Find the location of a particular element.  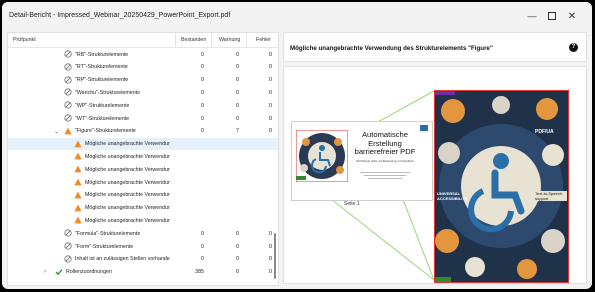

slide-page-label: Seite 1 is located at coordinates (352, 204).